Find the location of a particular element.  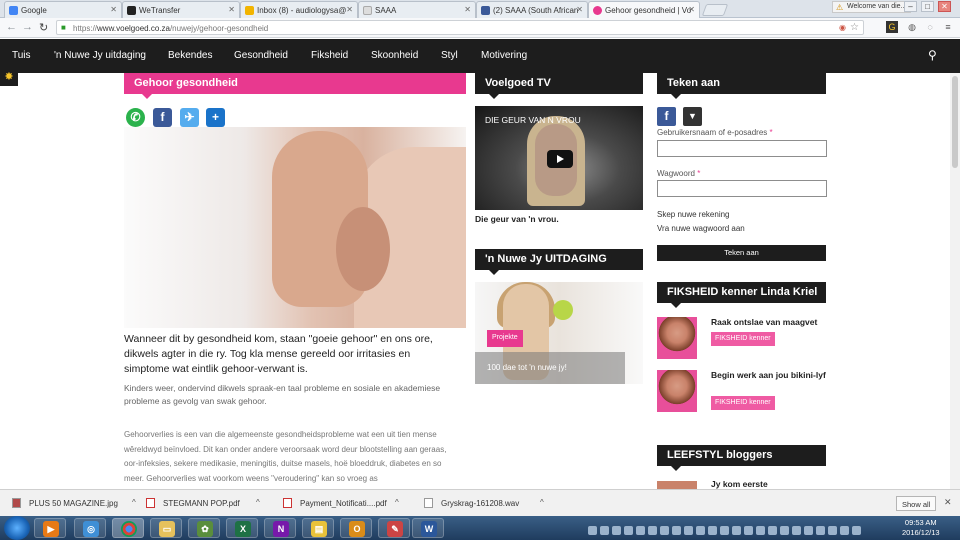

list-item-title: Raak ontslae van maagvet is located at coordinates (769, 322).